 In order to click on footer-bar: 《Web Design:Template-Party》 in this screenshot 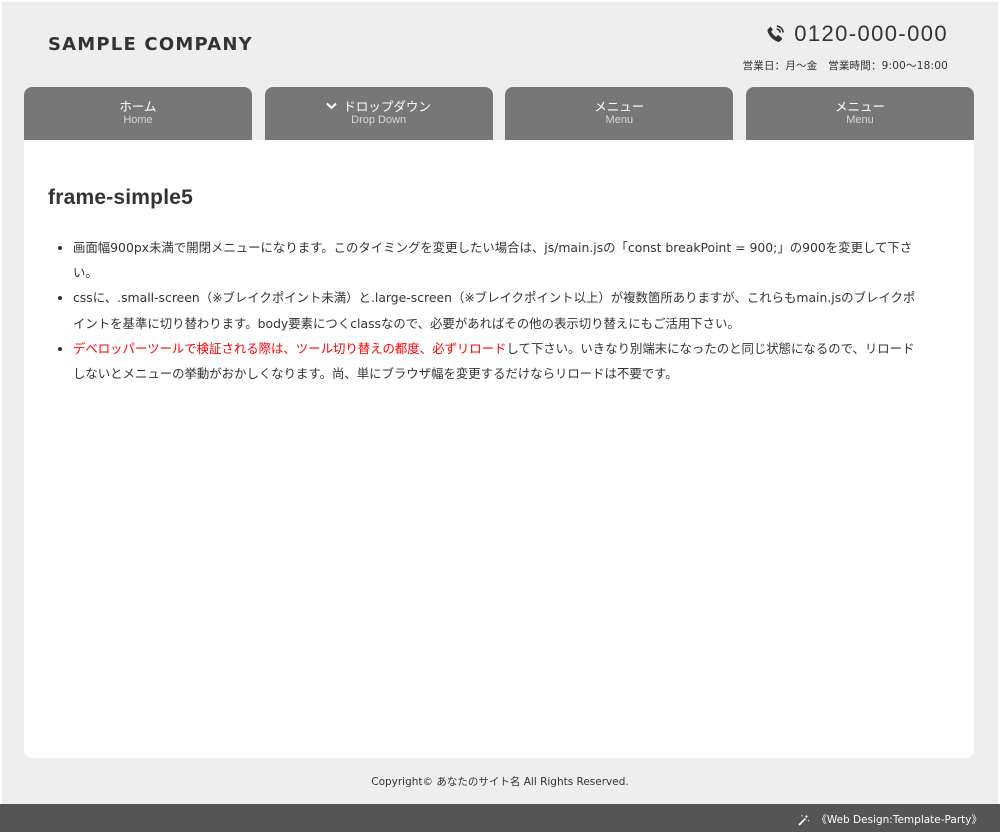, I will do `click(500, 818)`.